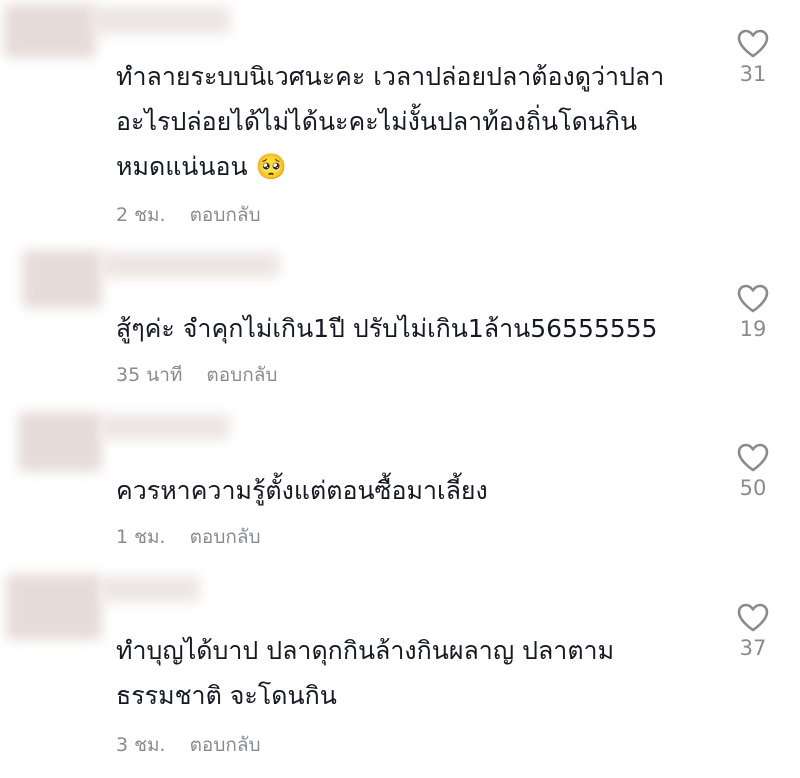 The width and height of the screenshot is (800, 778). I want to click on comment-timestamp: 2 ชม., so click(141, 215).